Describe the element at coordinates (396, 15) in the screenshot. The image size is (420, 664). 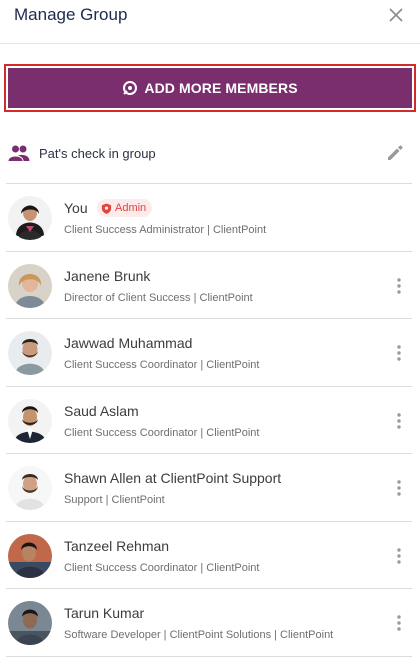
I see `close-icon` at that location.